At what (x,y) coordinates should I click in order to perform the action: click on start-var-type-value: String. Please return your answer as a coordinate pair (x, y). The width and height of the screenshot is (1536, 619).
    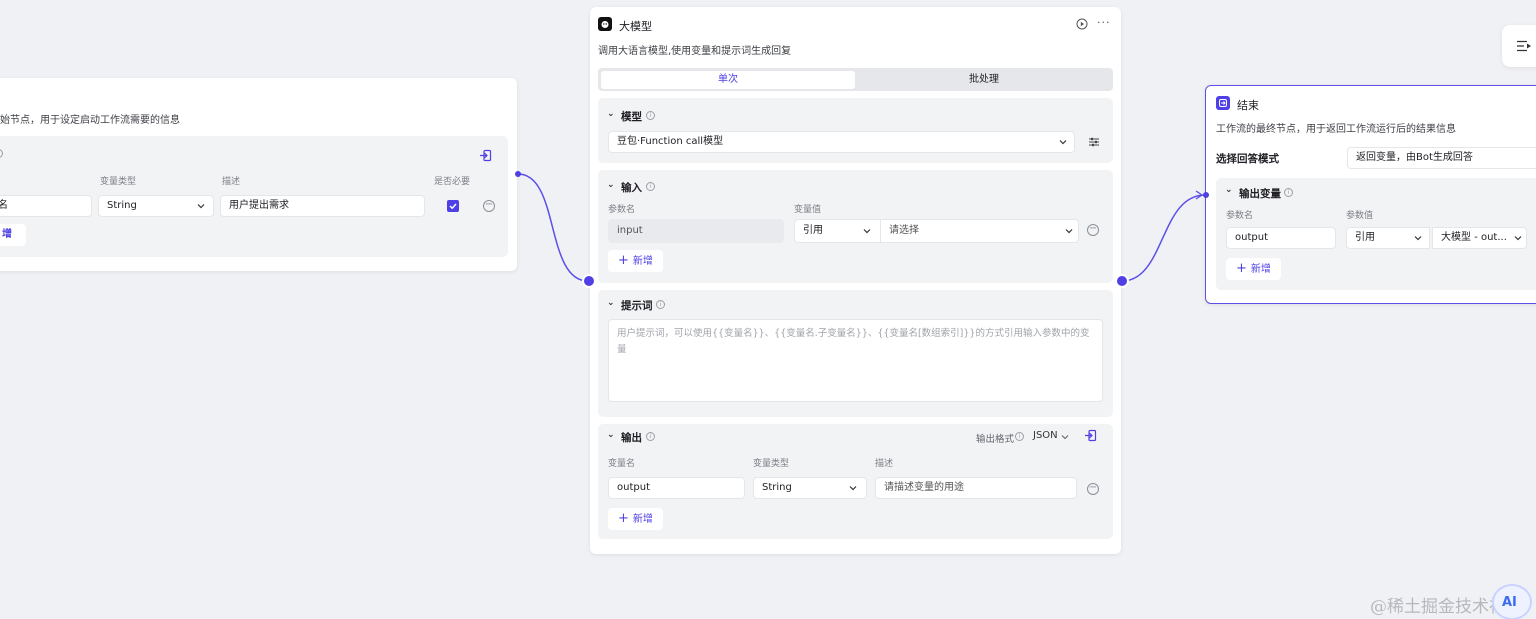
    Looking at the image, I should click on (122, 205).